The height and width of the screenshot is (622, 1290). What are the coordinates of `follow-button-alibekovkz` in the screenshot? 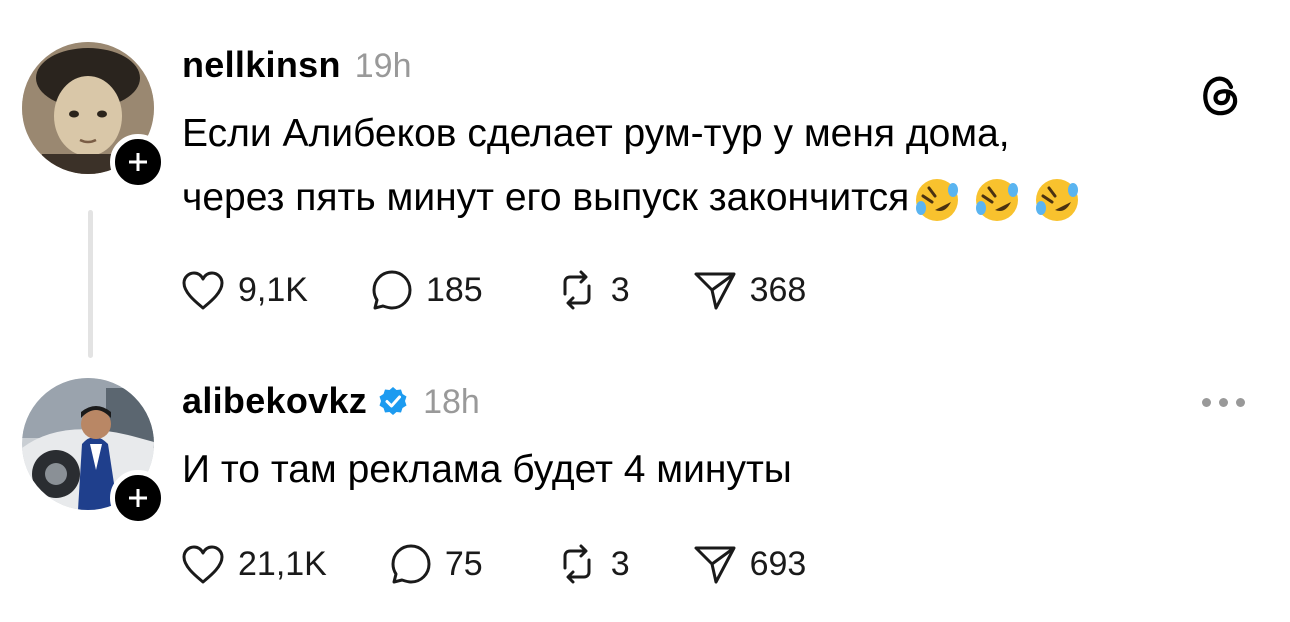 It's located at (138, 498).